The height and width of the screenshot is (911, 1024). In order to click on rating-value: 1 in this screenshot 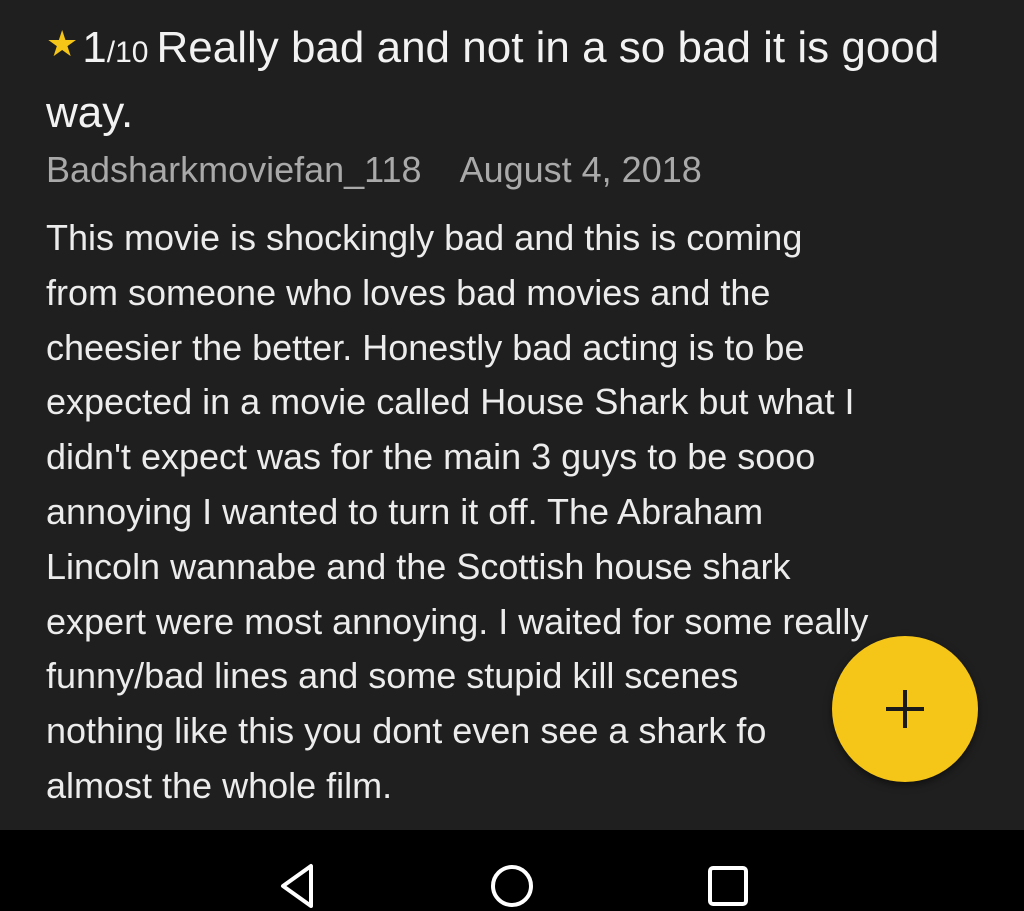, I will do `click(94, 47)`.